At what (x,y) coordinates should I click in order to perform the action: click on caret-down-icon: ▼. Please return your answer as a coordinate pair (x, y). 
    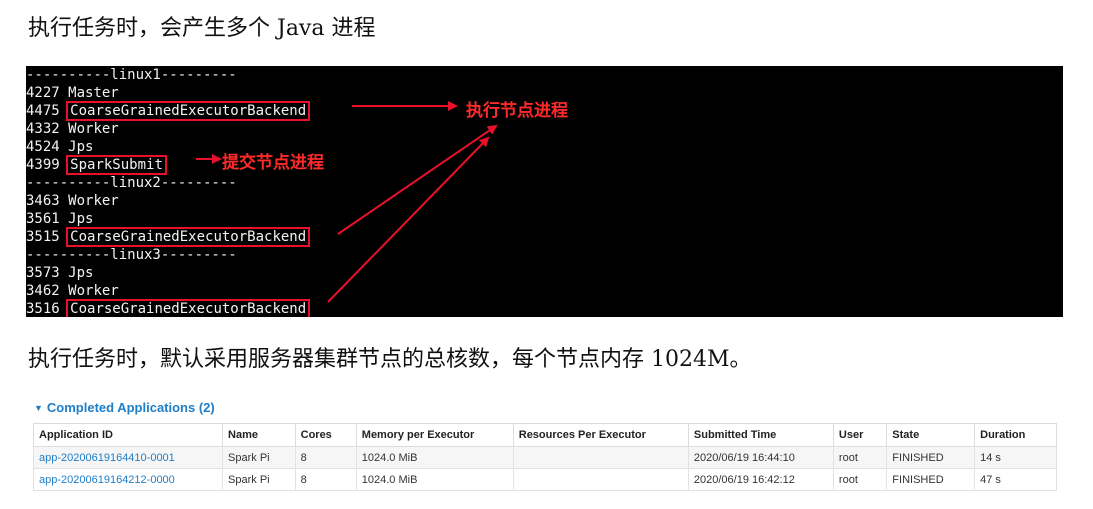
    Looking at the image, I should click on (38, 408).